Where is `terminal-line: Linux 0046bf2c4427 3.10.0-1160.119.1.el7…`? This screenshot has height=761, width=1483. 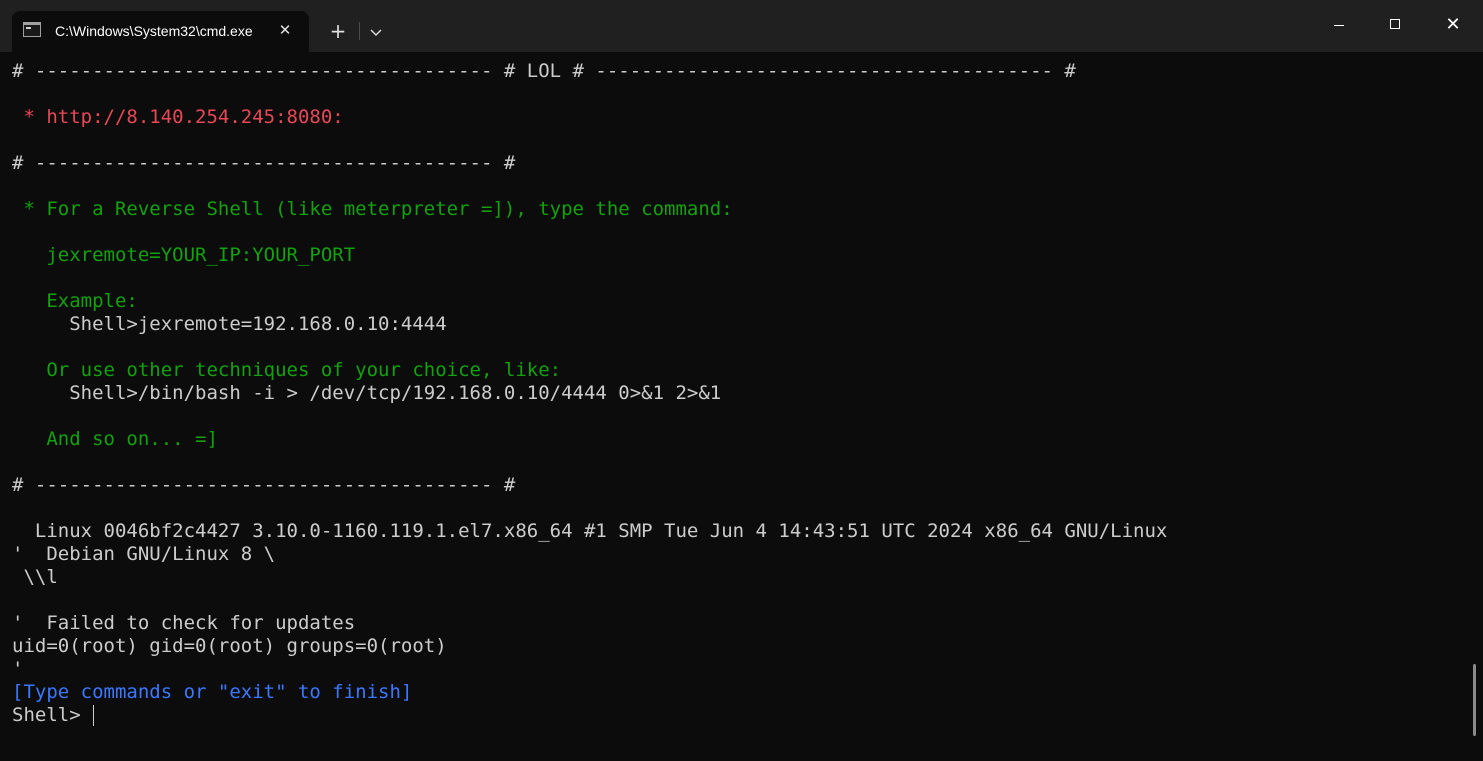 terminal-line: Linux 0046bf2c4427 3.10.0-1160.119.1.el7… is located at coordinates (590, 531).